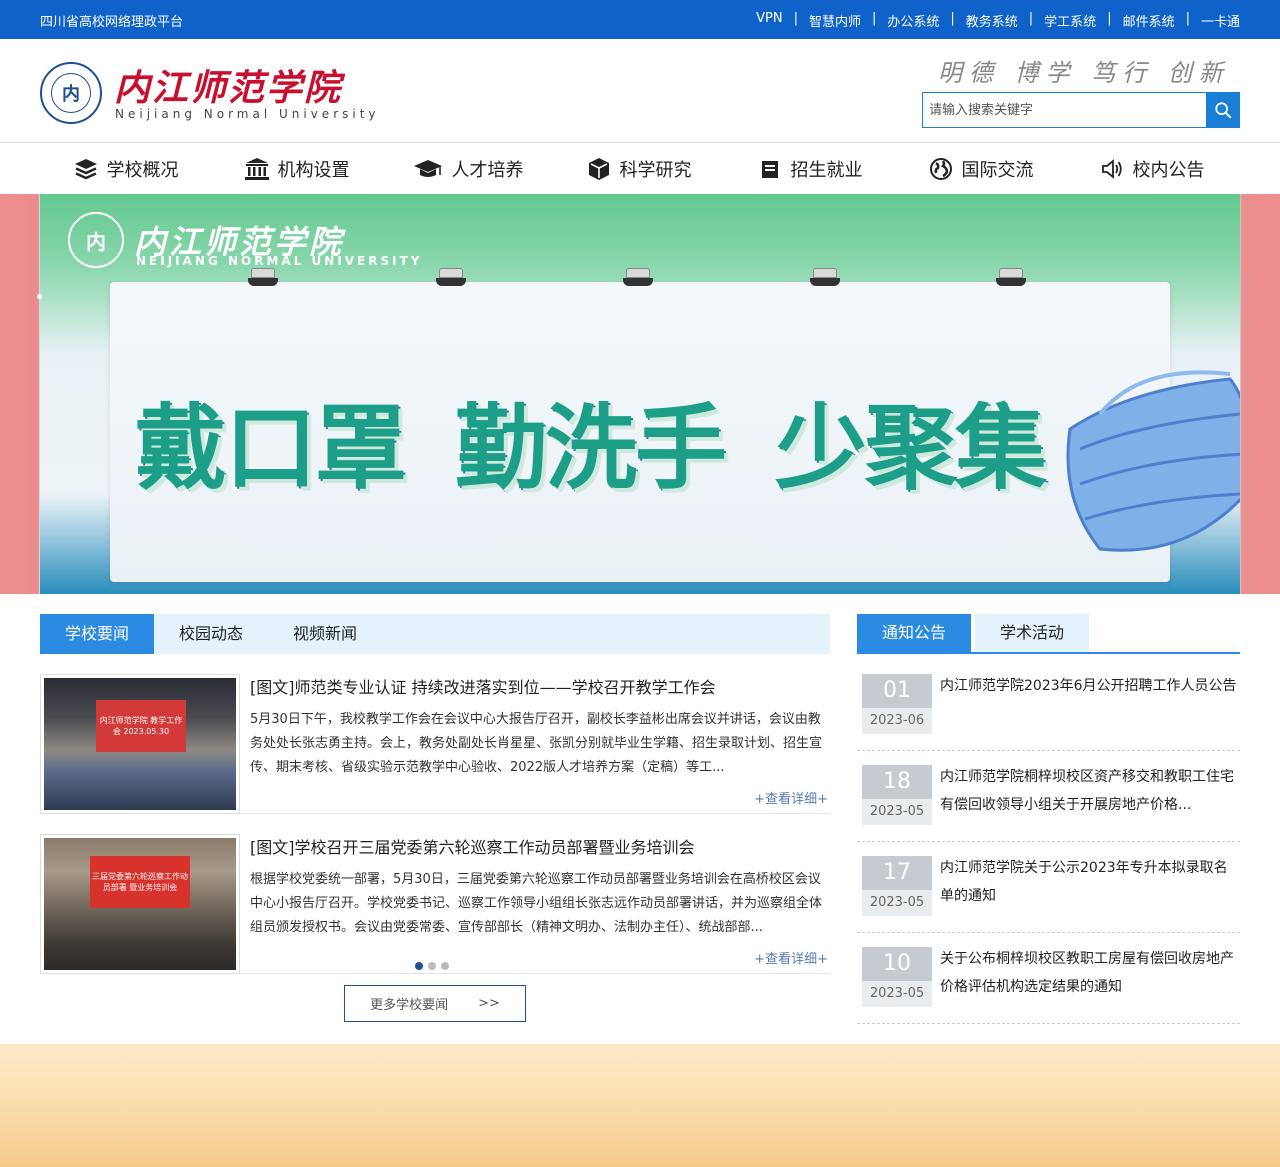 This screenshot has height=1167, width=1280. I want to click on news-thumbnail: 三届党委第六轮巡察工作动员部署 暨业务培训会, so click(140, 904).